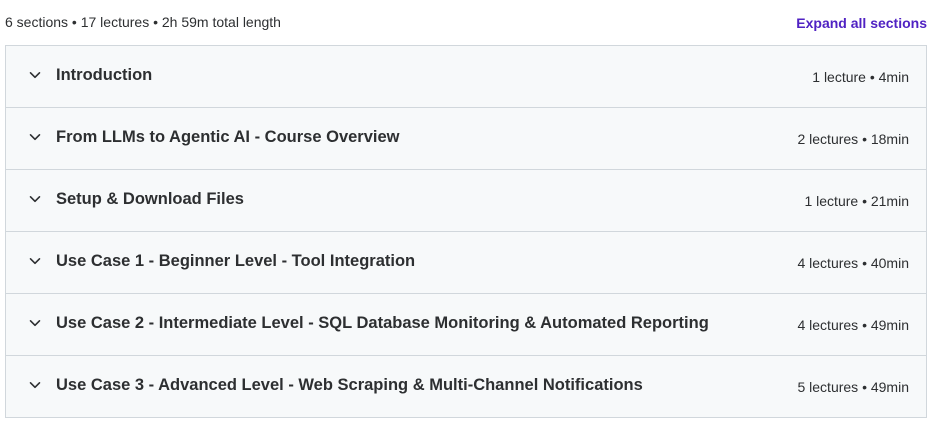 This screenshot has height=426, width=932. Describe the element at coordinates (853, 139) in the screenshot. I see `section-lecture-count: 2 lectures • 18min` at that location.